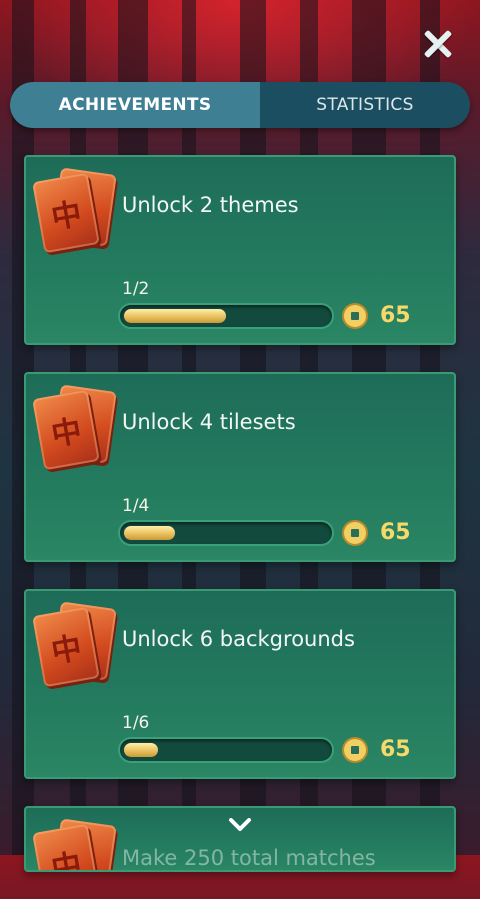  I want to click on achievement-title: Unlock 2 themes, so click(210, 205).